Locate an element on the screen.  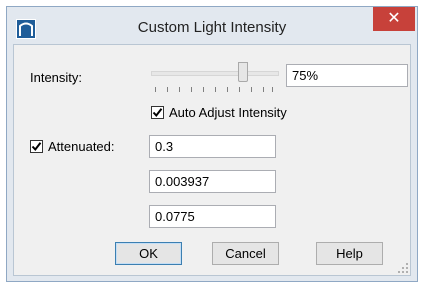
intensity-label: Intensity: is located at coordinates (56, 77).